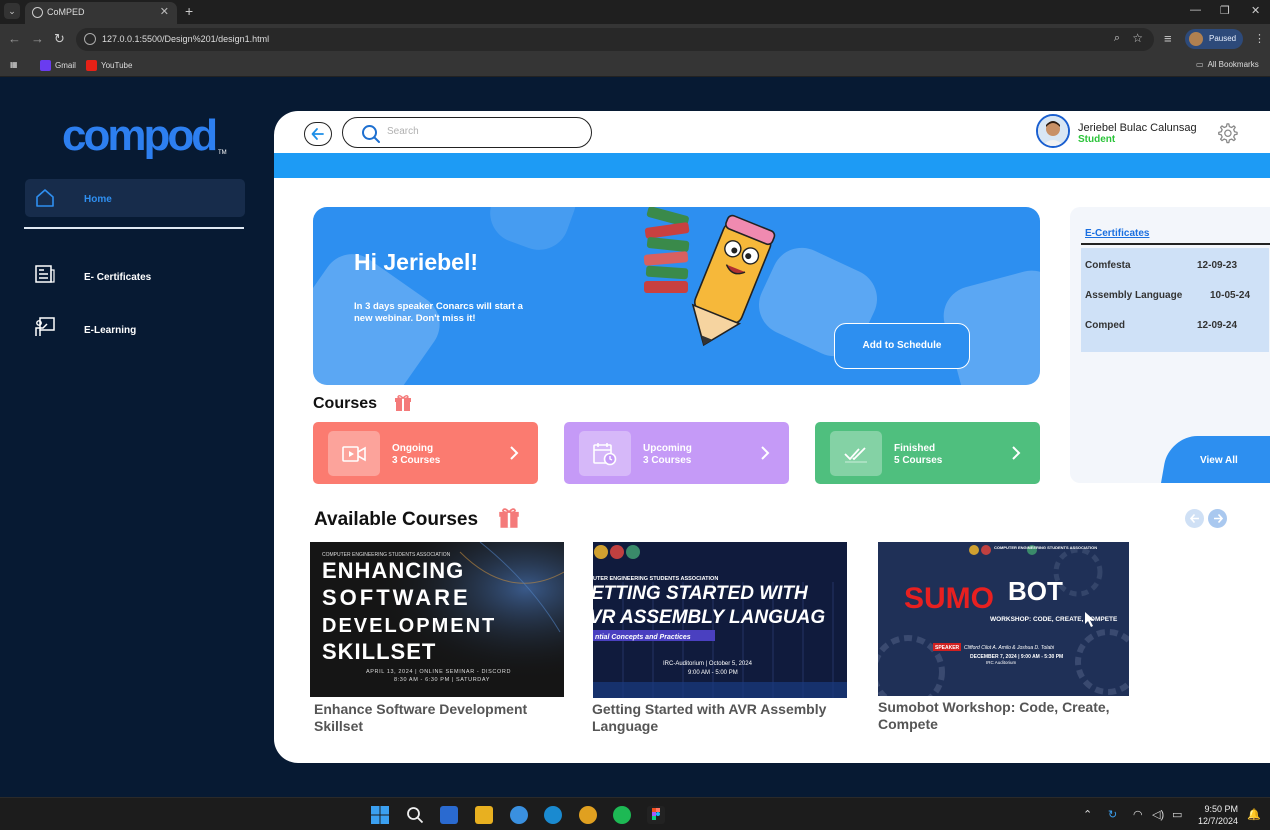 This screenshot has height=830, width=1270. What do you see at coordinates (90, 39) in the screenshot?
I see `site-info-icon` at bounding box center [90, 39].